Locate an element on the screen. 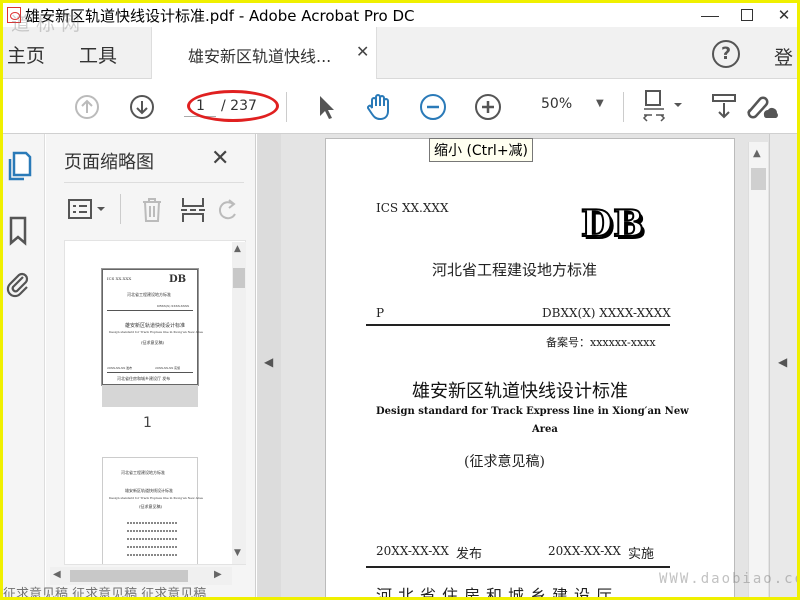 The width and height of the screenshot is (800, 600). next-page-button is located at coordinates (142, 107).